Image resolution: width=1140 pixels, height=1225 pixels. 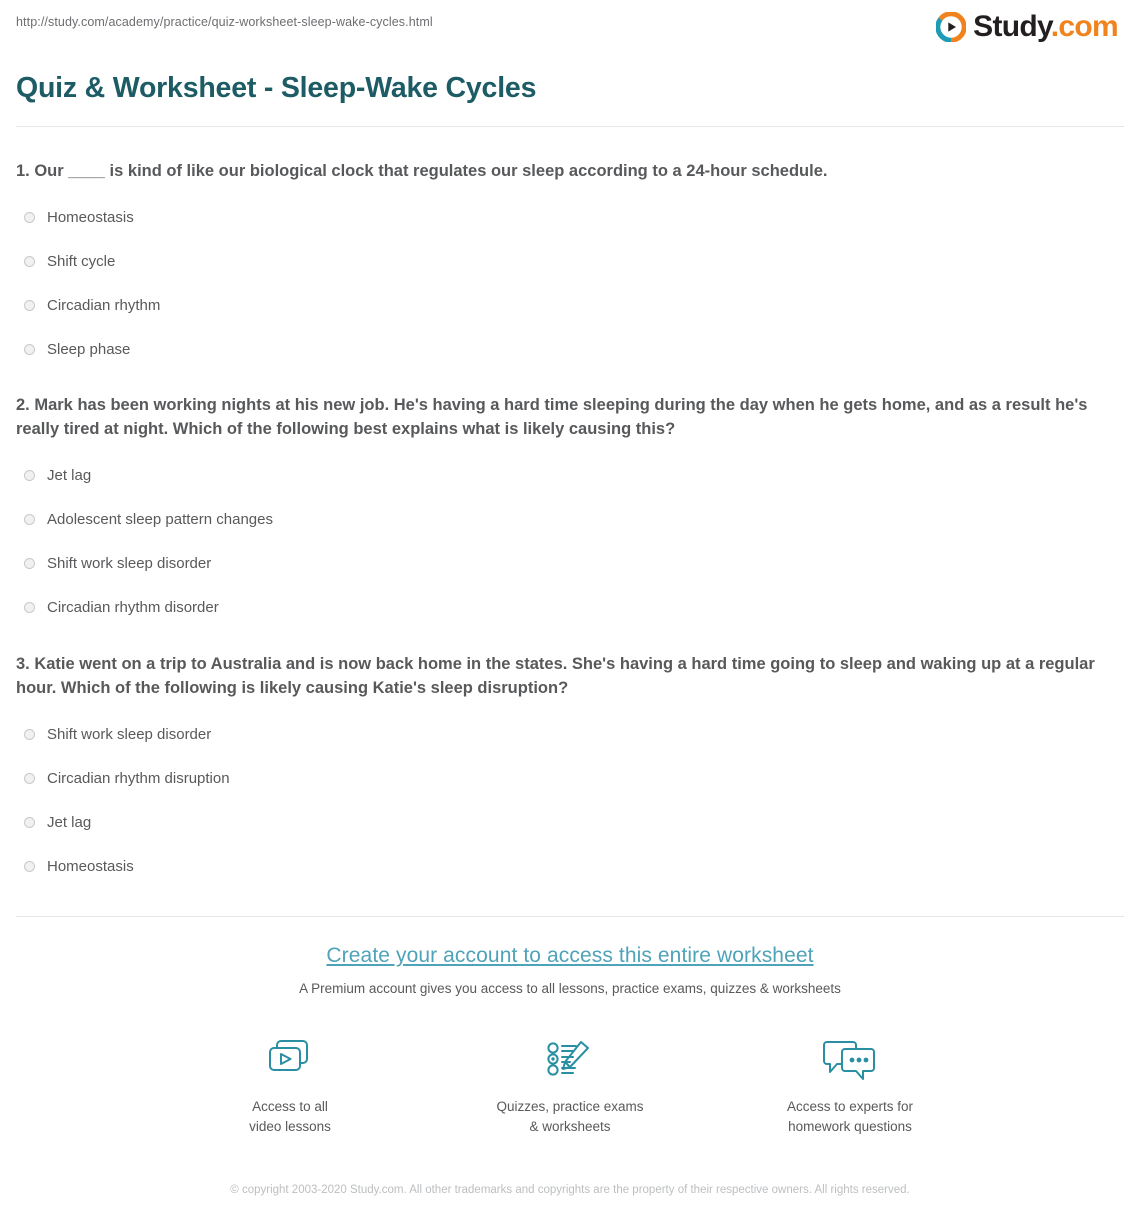 What do you see at coordinates (850, 1116) in the screenshot?
I see `feature-caption: Access to experts for homework questions` at bounding box center [850, 1116].